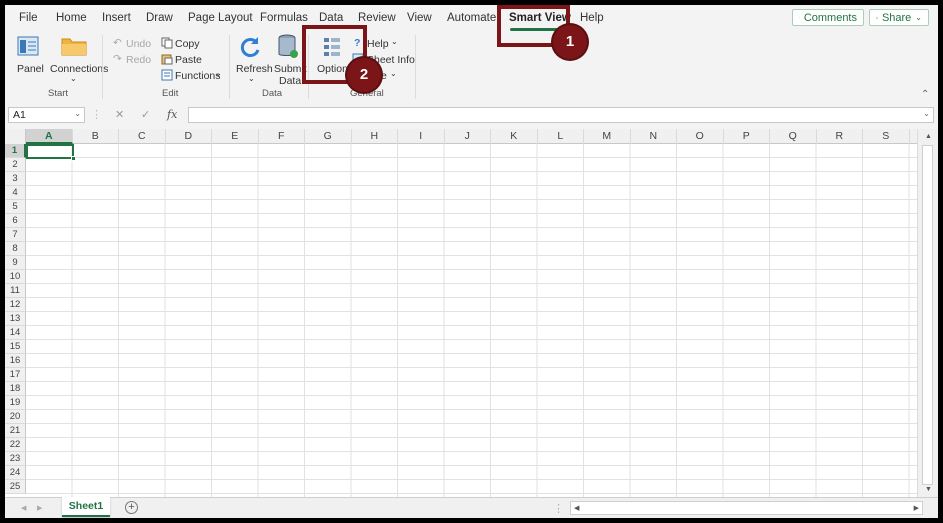  What do you see at coordinates (916, 508) in the screenshot?
I see `scroll-right-icon: ▶` at bounding box center [916, 508].